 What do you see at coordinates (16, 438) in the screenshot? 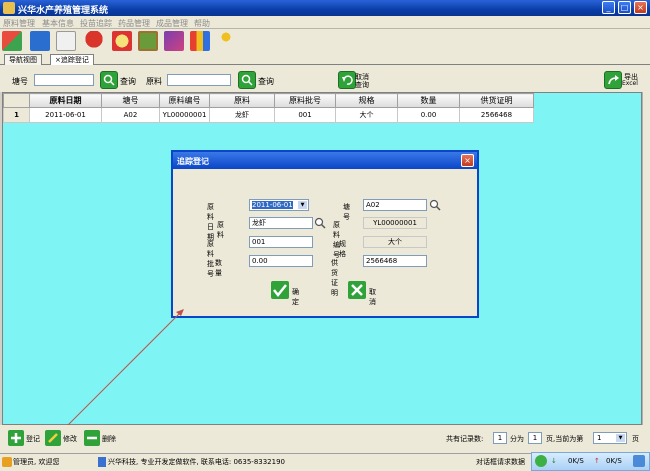
I see `register-button` at bounding box center [16, 438].